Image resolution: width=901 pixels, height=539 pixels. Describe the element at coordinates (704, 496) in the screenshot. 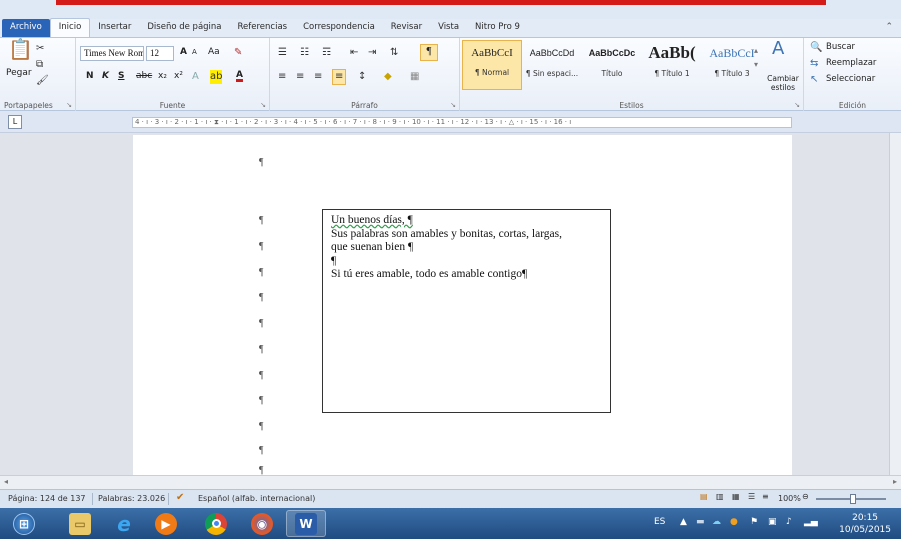

I see `print-layout-icon: ▤` at that location.